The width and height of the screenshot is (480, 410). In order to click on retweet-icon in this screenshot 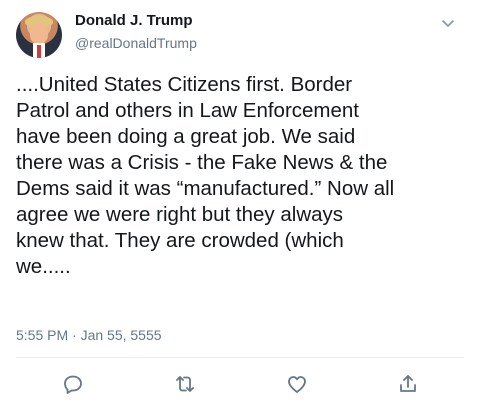, I will do `click(185, 384)`.